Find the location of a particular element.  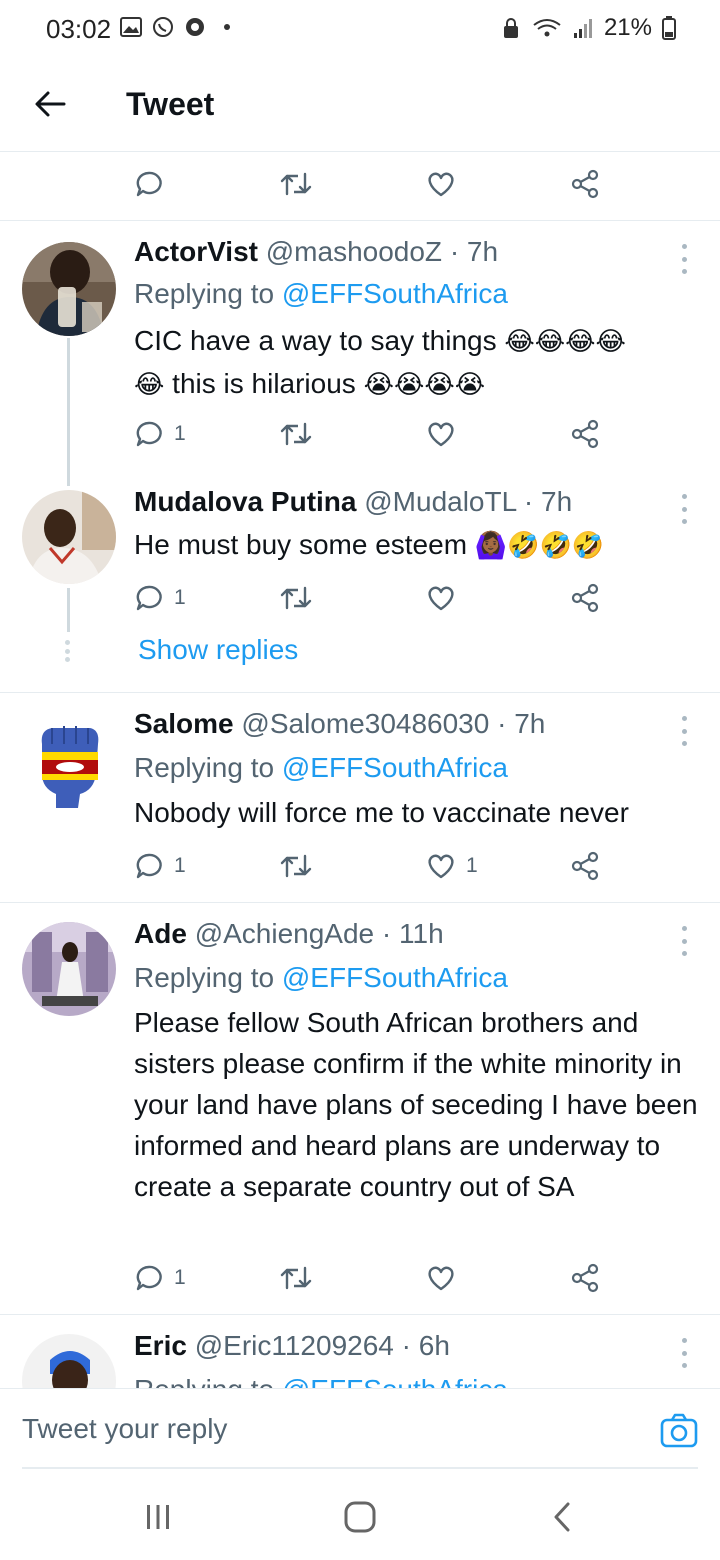

input-underline is located at coordinates (360, 1468).